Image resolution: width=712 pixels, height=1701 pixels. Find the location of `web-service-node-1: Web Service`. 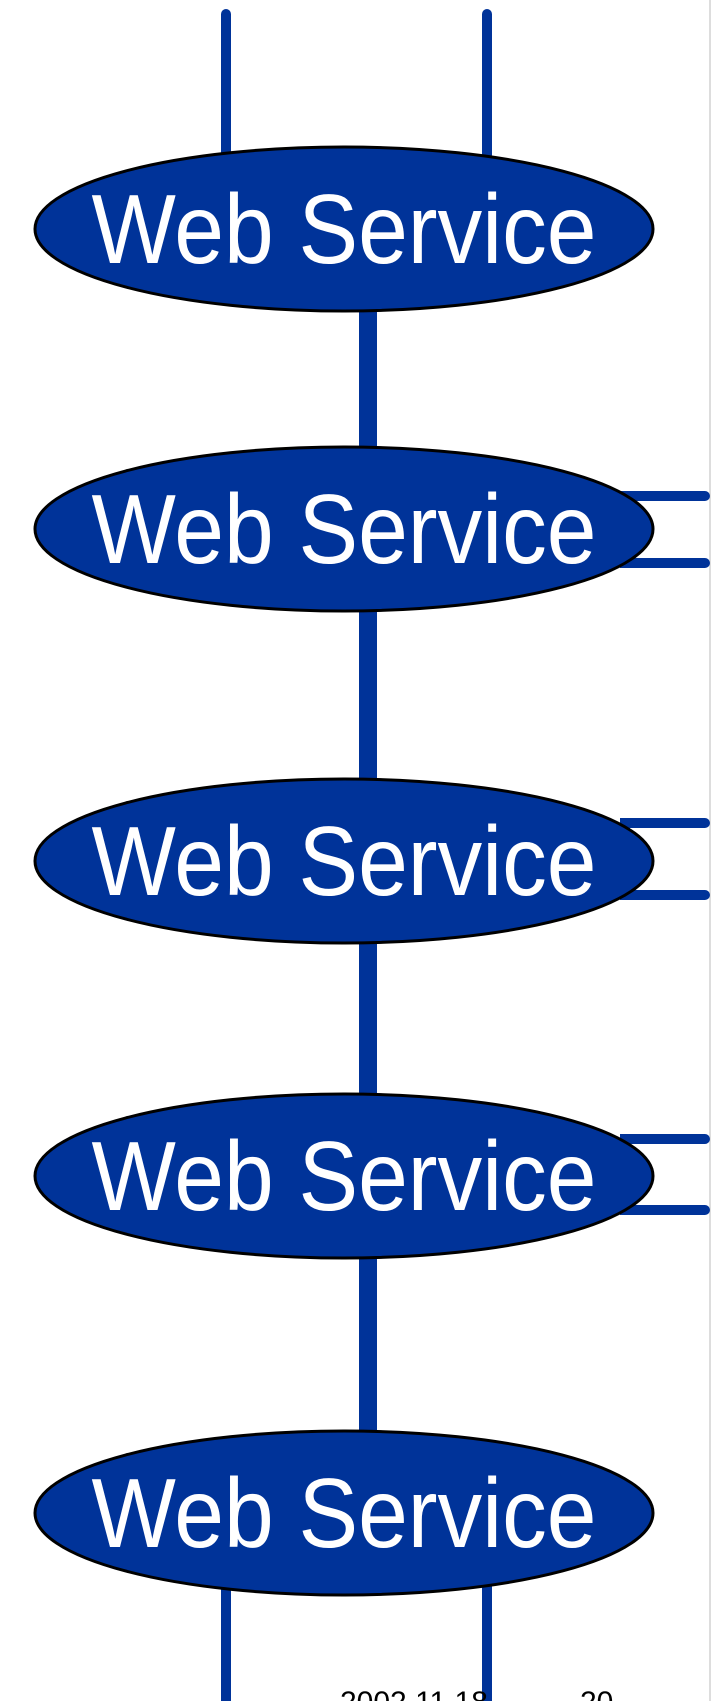

web-service-node-1: Web Service is located at coordinates (344, 229).